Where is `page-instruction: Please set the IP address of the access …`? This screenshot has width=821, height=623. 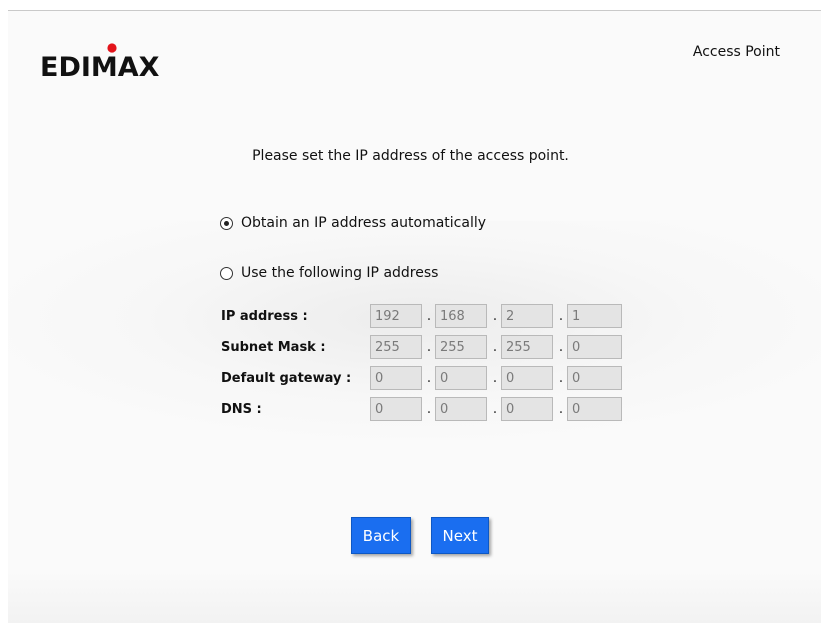
page-instruction: Please set the IP address of the access … is located at coordinates (410, 156).